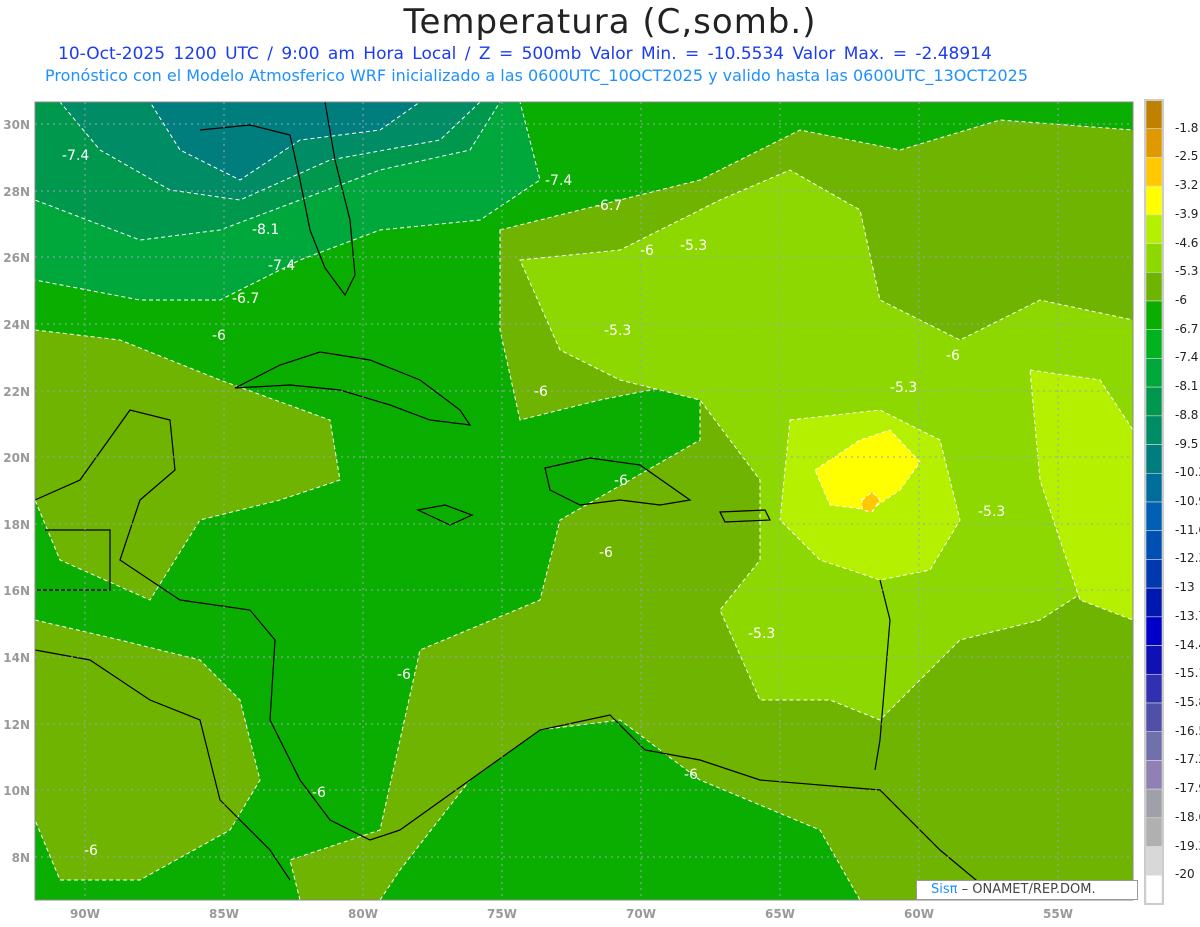 The image size is (1200, 927). What do you see at coordinates (502, 914) in the screenshot?
I see `lon-tick: 75W` at bounding box center [502, 914].